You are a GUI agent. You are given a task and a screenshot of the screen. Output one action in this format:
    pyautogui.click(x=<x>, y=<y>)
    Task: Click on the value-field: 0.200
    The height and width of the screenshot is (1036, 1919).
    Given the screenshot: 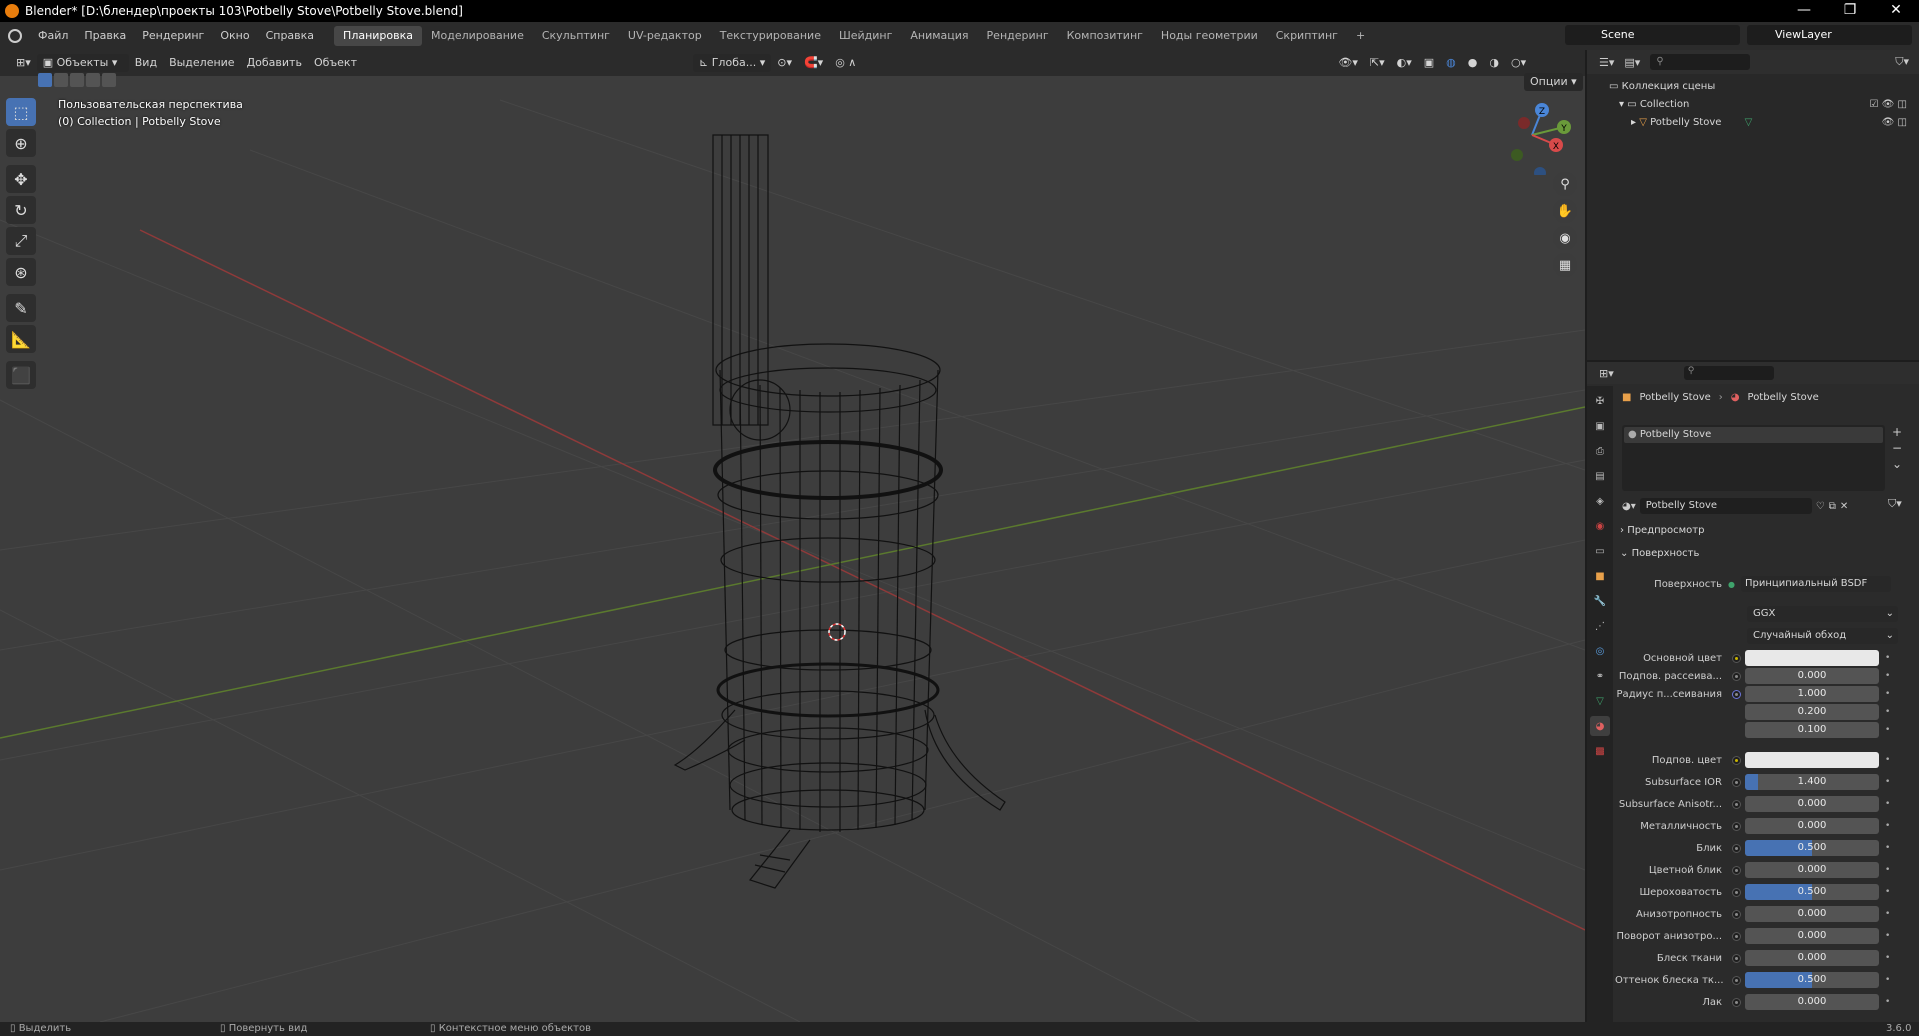 What is the action you would take?
    pyautogui.click(x=1812, y=712)
    